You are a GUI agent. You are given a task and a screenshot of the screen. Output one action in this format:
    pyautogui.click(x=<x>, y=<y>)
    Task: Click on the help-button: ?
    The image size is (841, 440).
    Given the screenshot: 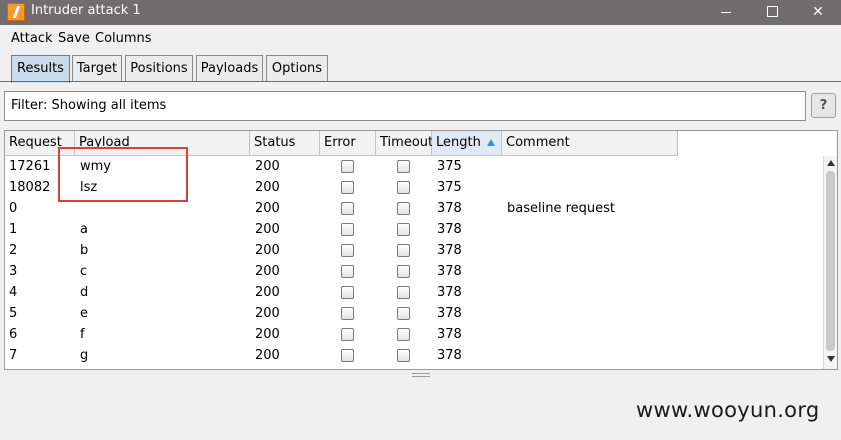 What is the action you would take?
    pyautogui.click(x=823, y=105)
    